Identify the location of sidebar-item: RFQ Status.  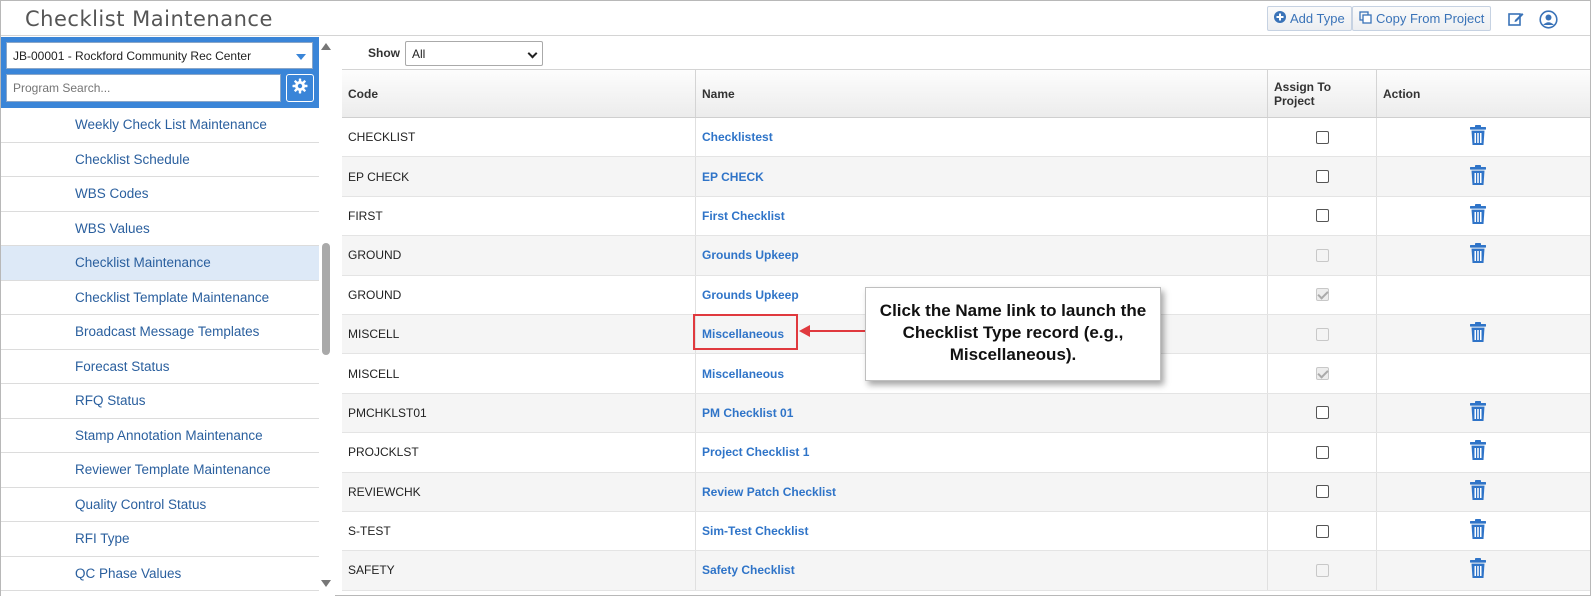
(160, 401).